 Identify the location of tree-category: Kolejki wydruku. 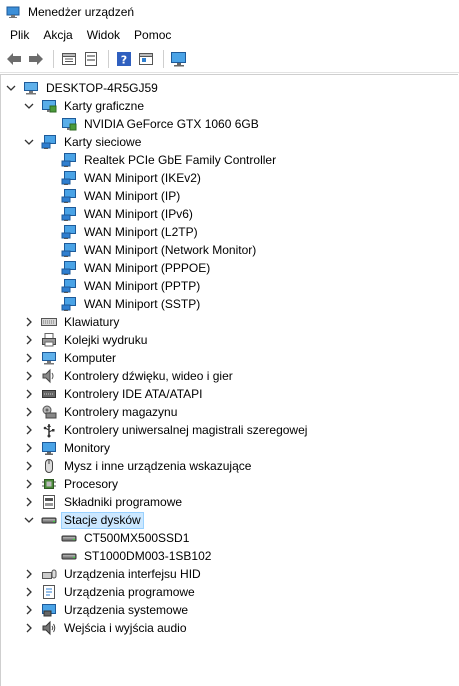
(86, 340).